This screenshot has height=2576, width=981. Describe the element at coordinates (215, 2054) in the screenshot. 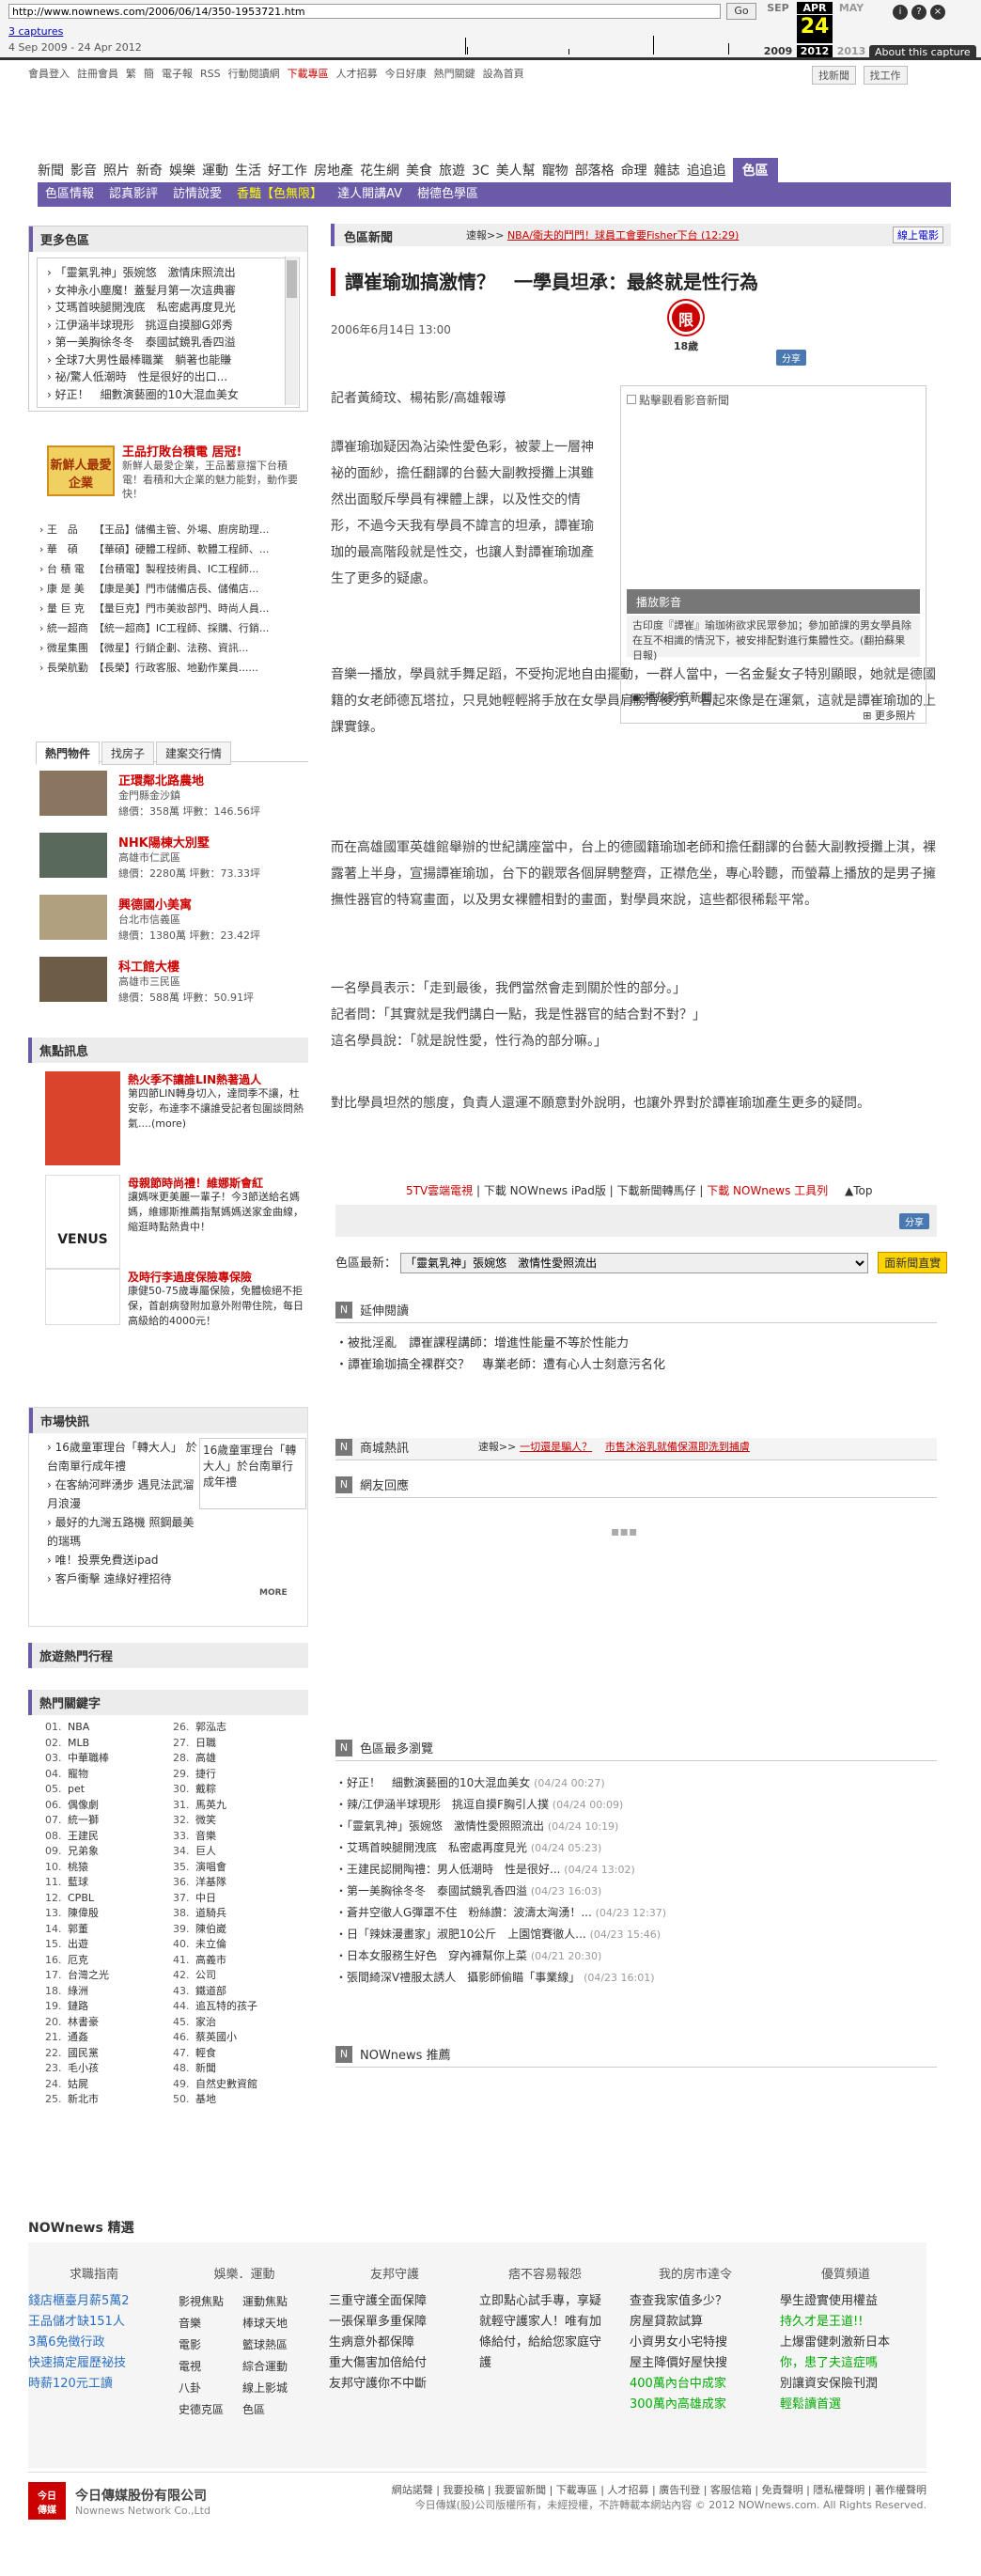

I see `keyword-item: 47. 輕食` at that location.